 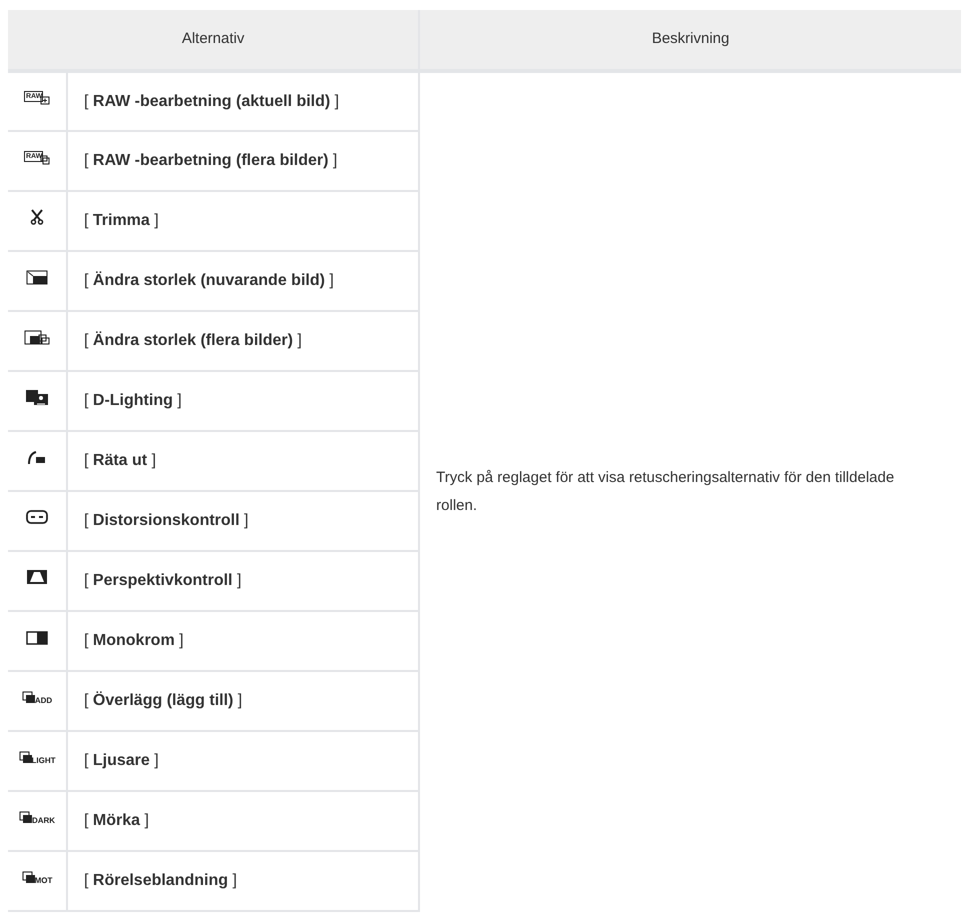 I want to click on option-label: [ Perspektivkontroll ], so click(x=163, y=580).